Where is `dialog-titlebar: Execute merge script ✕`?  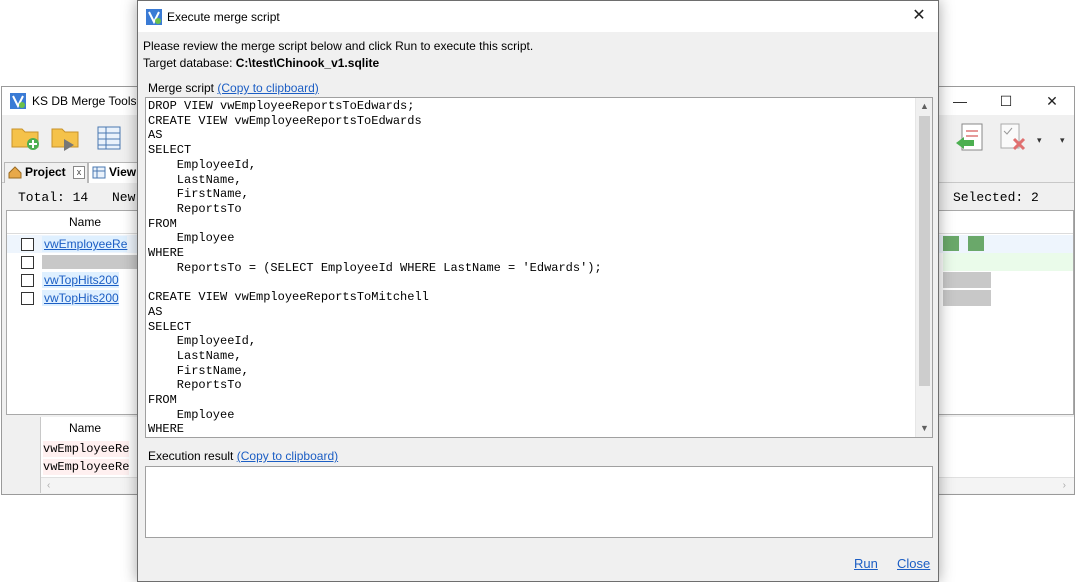
dialog-titlebar: Execute merge script ✕ is located at coordinates (538, 16).